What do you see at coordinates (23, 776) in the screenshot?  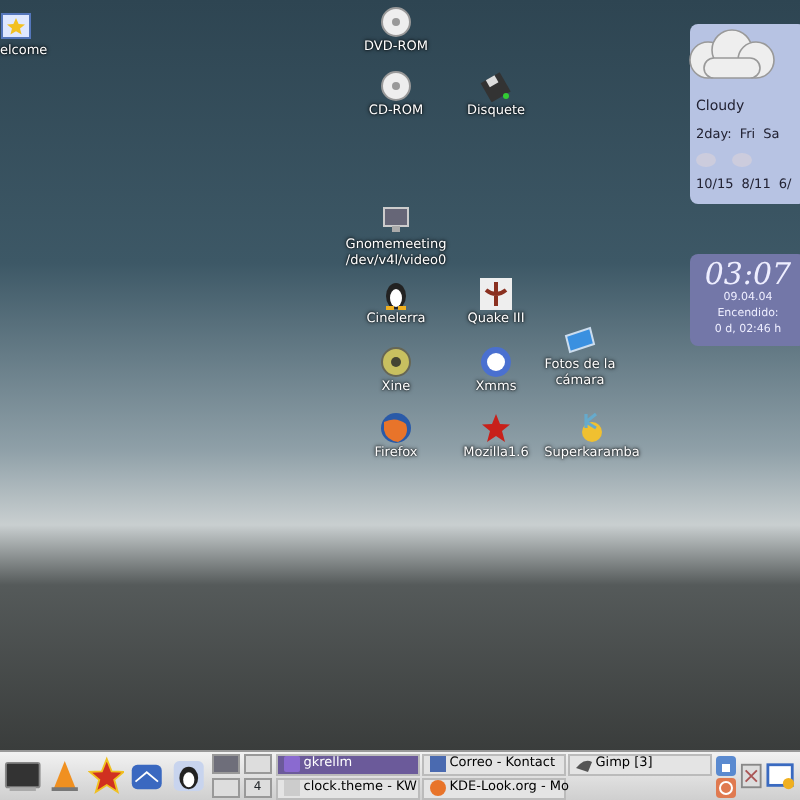 I see `terminal-icon` at bounding box center [23, 776].